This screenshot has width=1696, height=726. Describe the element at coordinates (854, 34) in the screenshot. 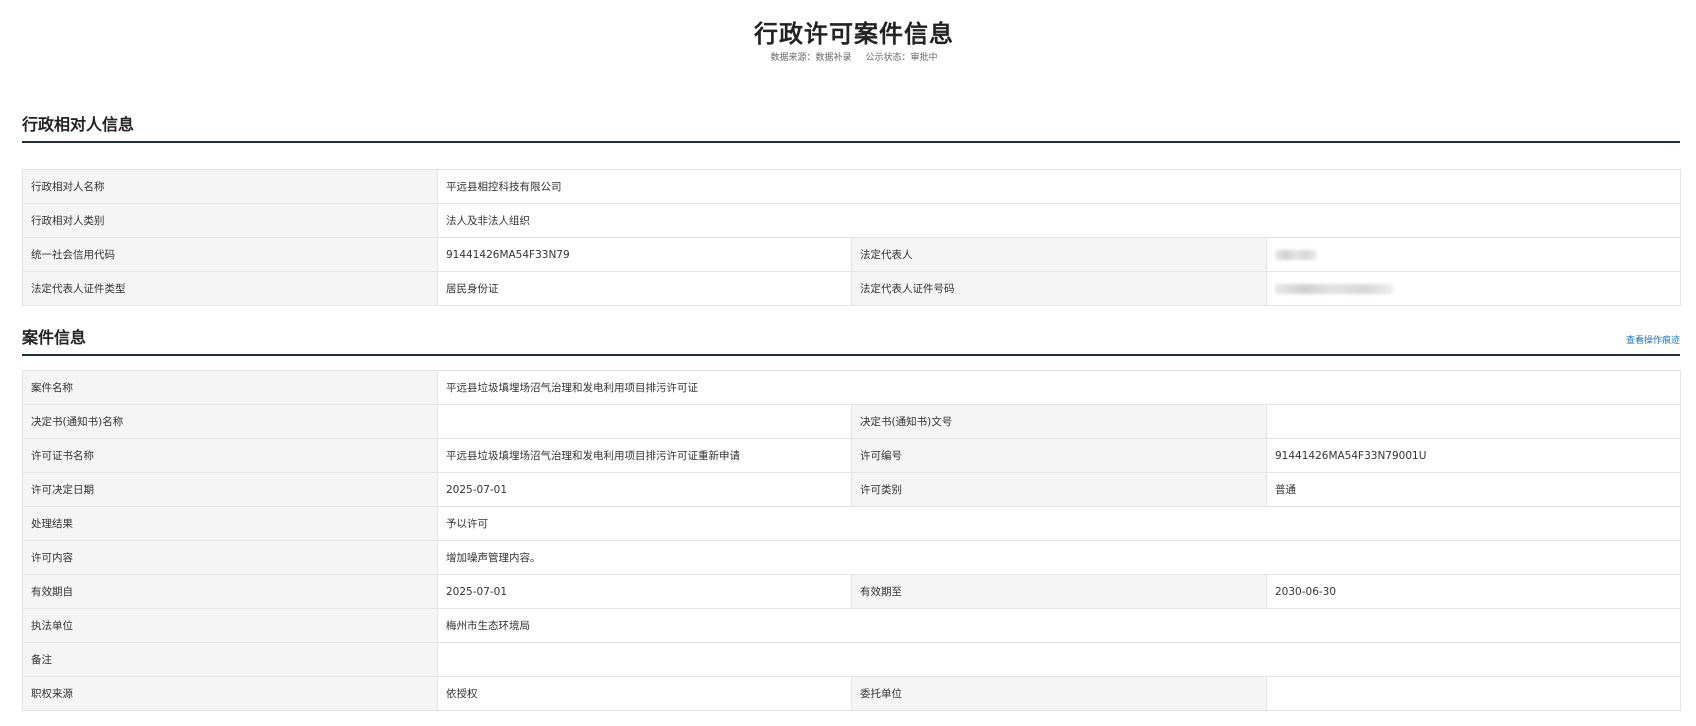

I see `page-title: 行政许可案件信息` at that location.